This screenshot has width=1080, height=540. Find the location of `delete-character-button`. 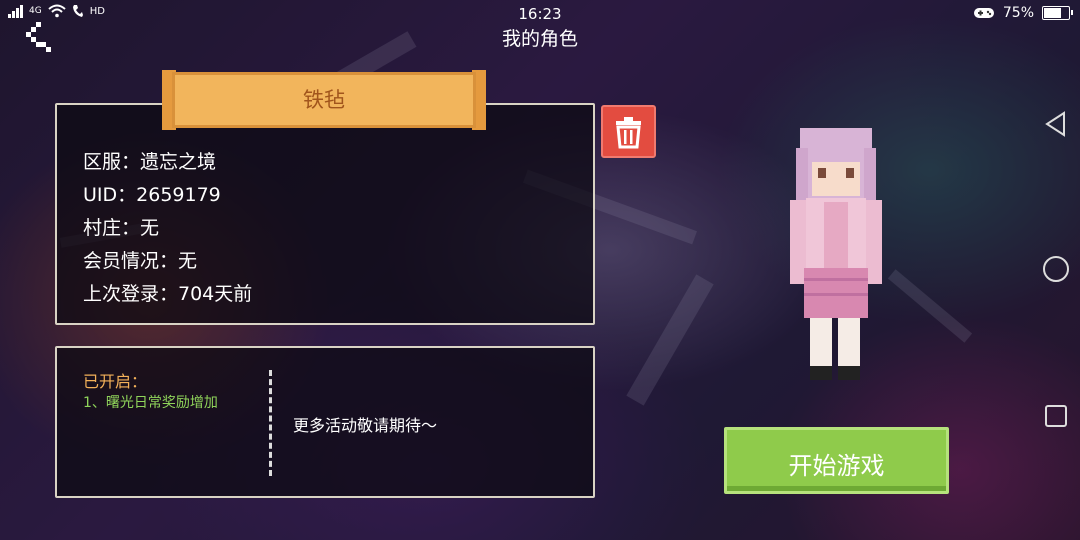

delete-character-button is located at coordinates (628, 131).